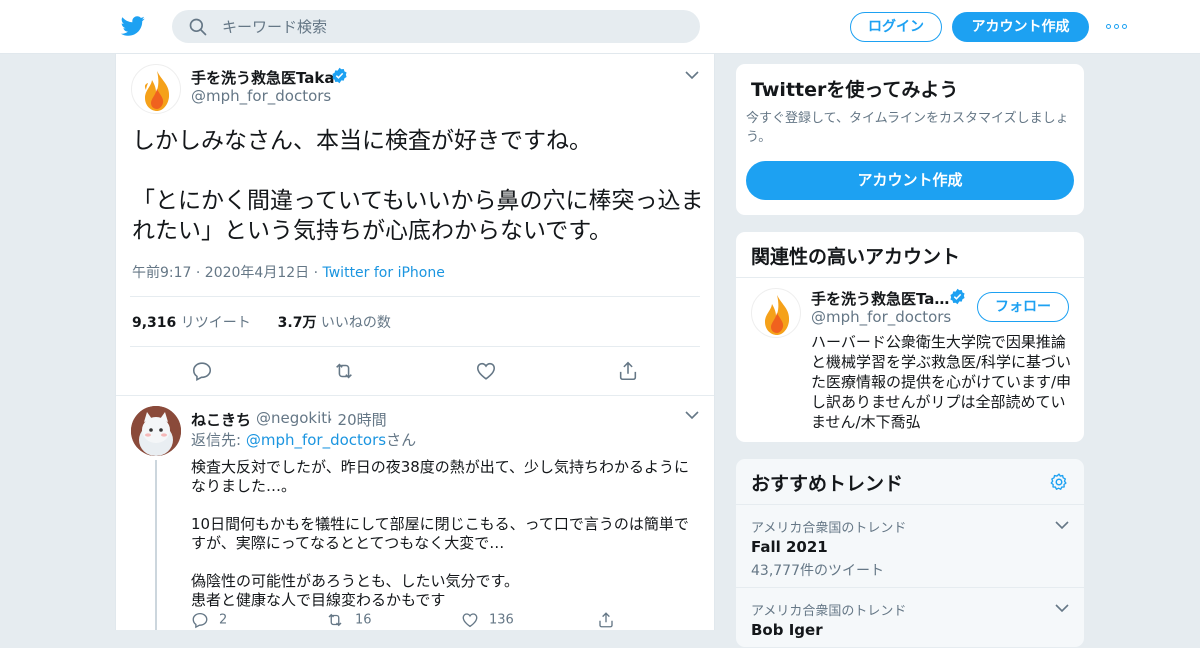  I want to click on search-bar, so click(436, 26).